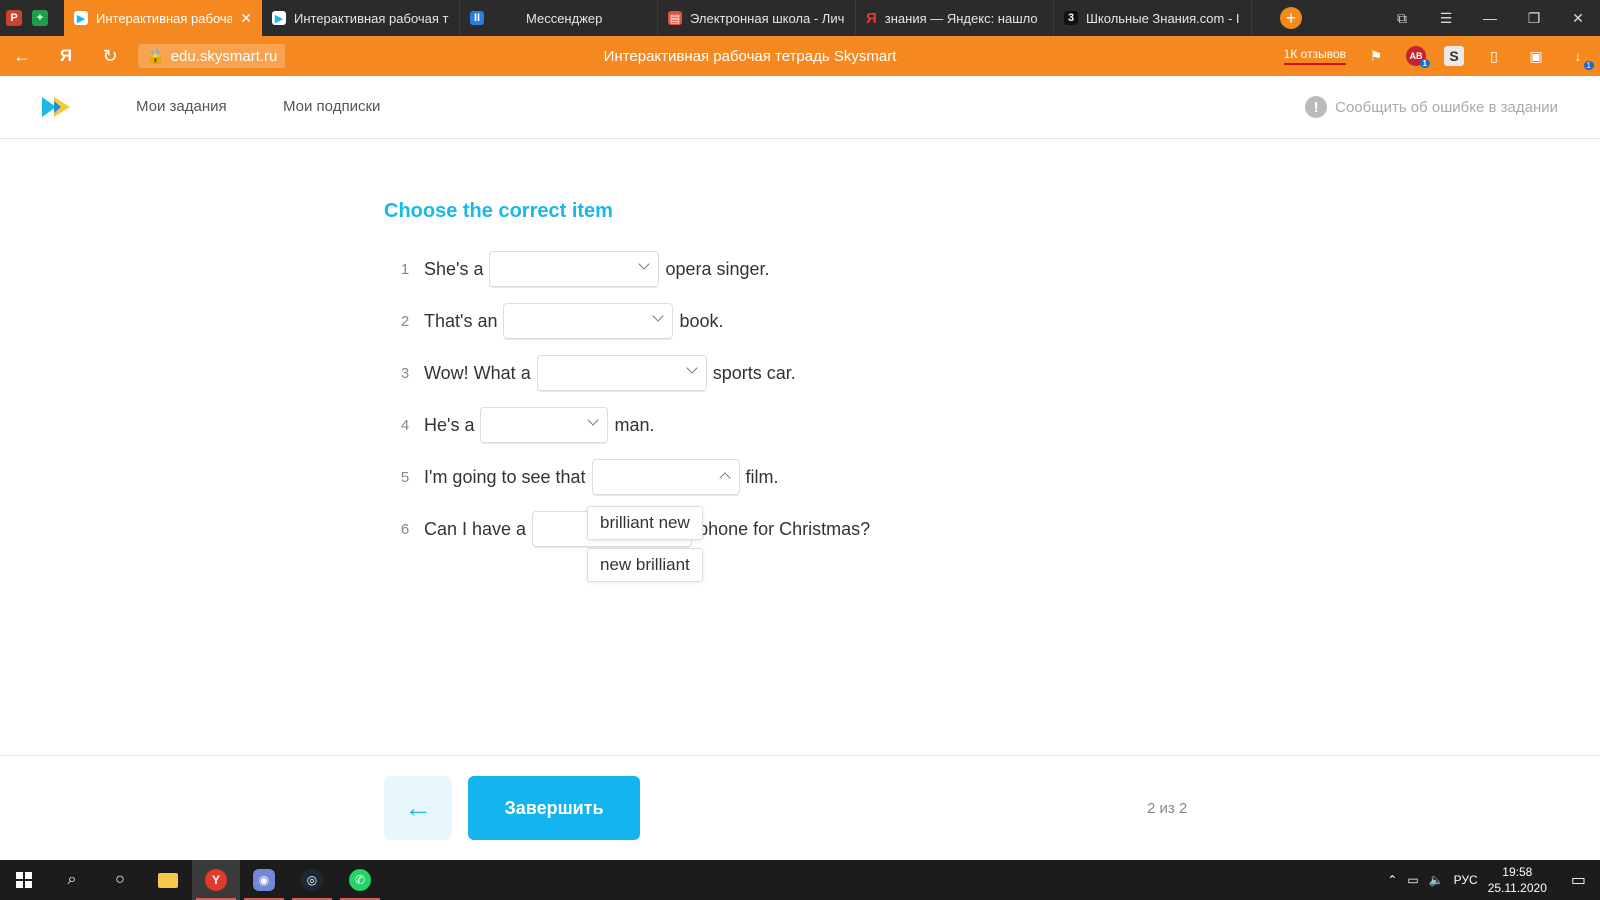 The height and width of the screenshot is (900, 1600). I want to click on chevron-up-icon, so click(724, 478).